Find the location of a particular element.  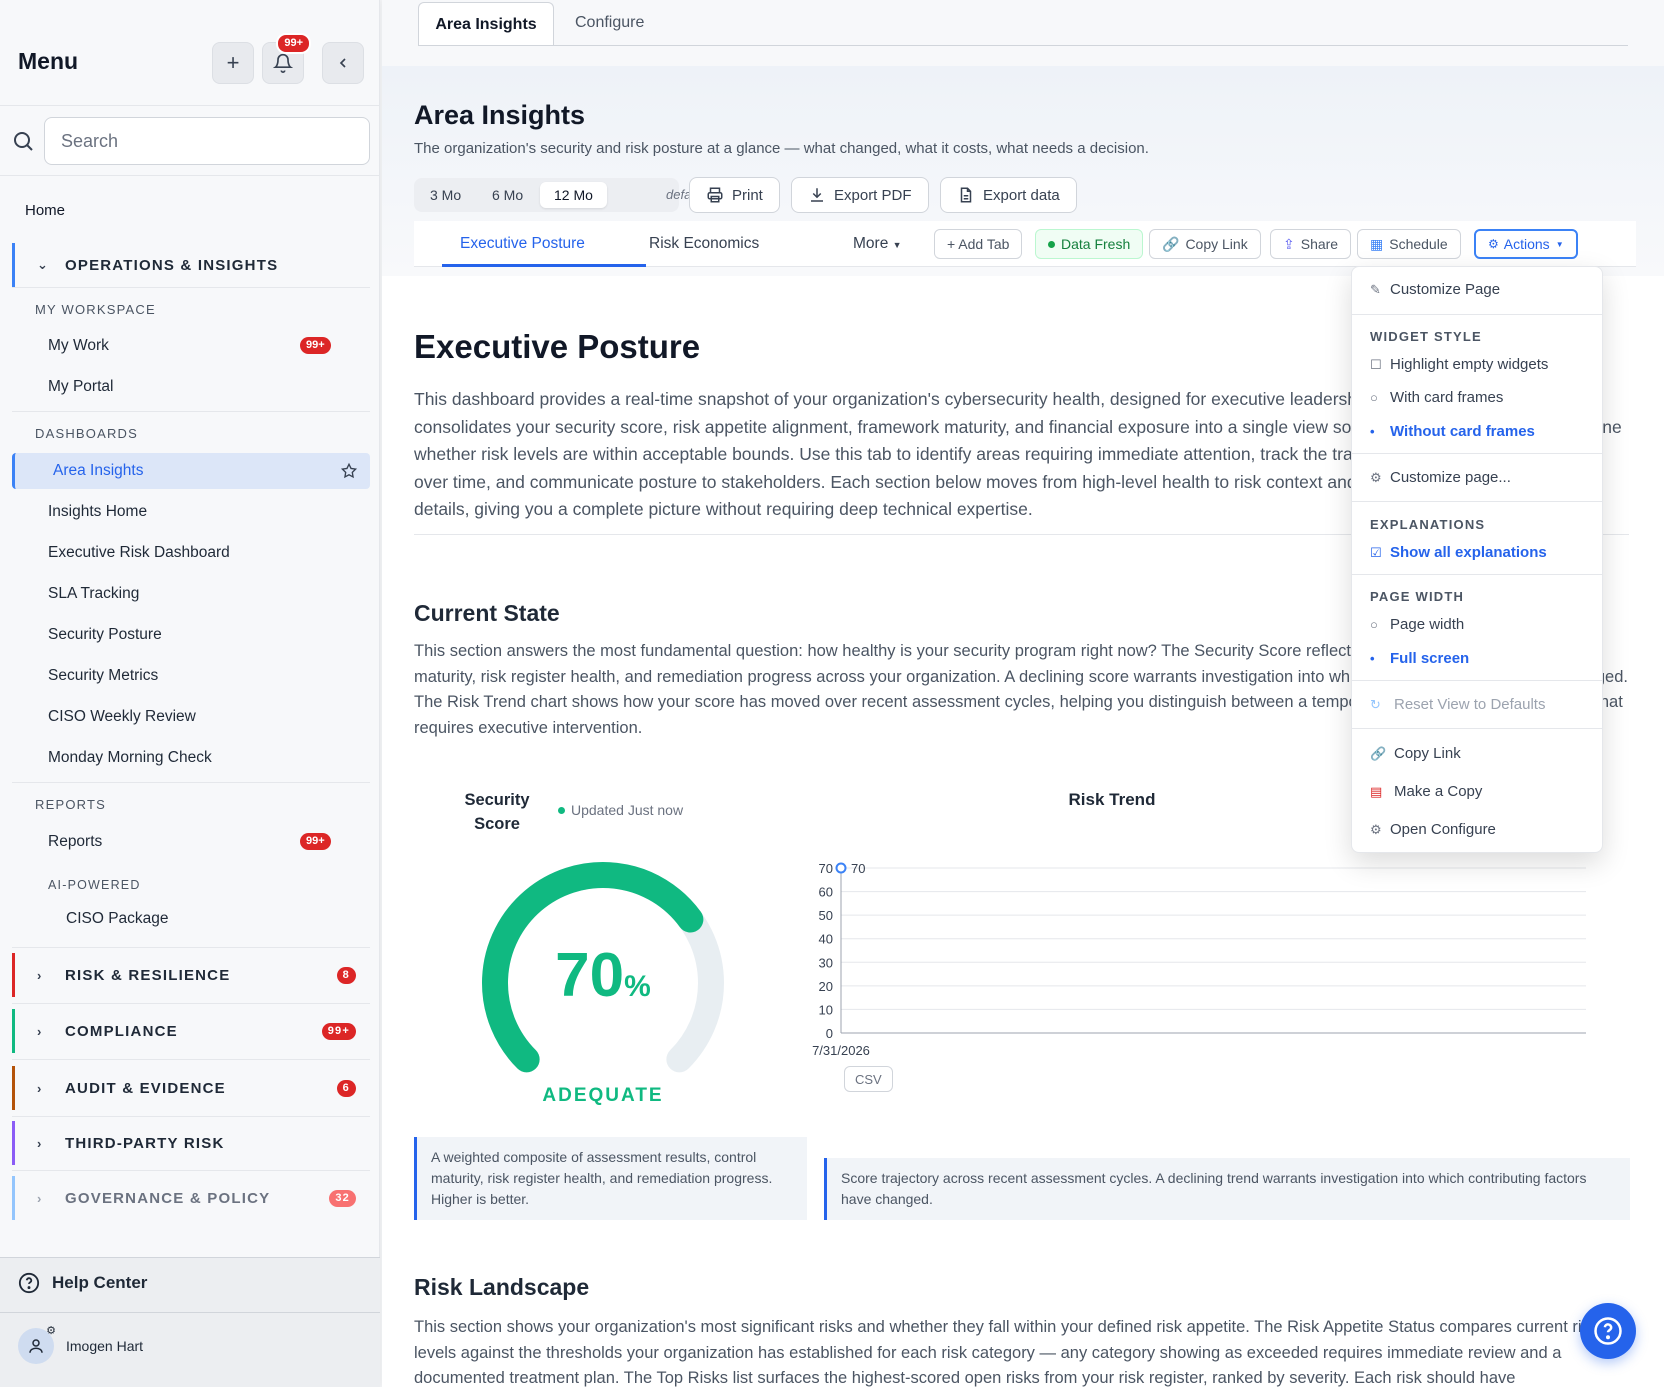

section-audit-evidence: › AUDIT & EVIDENCE 6 is located at coordinates (191, 1088).